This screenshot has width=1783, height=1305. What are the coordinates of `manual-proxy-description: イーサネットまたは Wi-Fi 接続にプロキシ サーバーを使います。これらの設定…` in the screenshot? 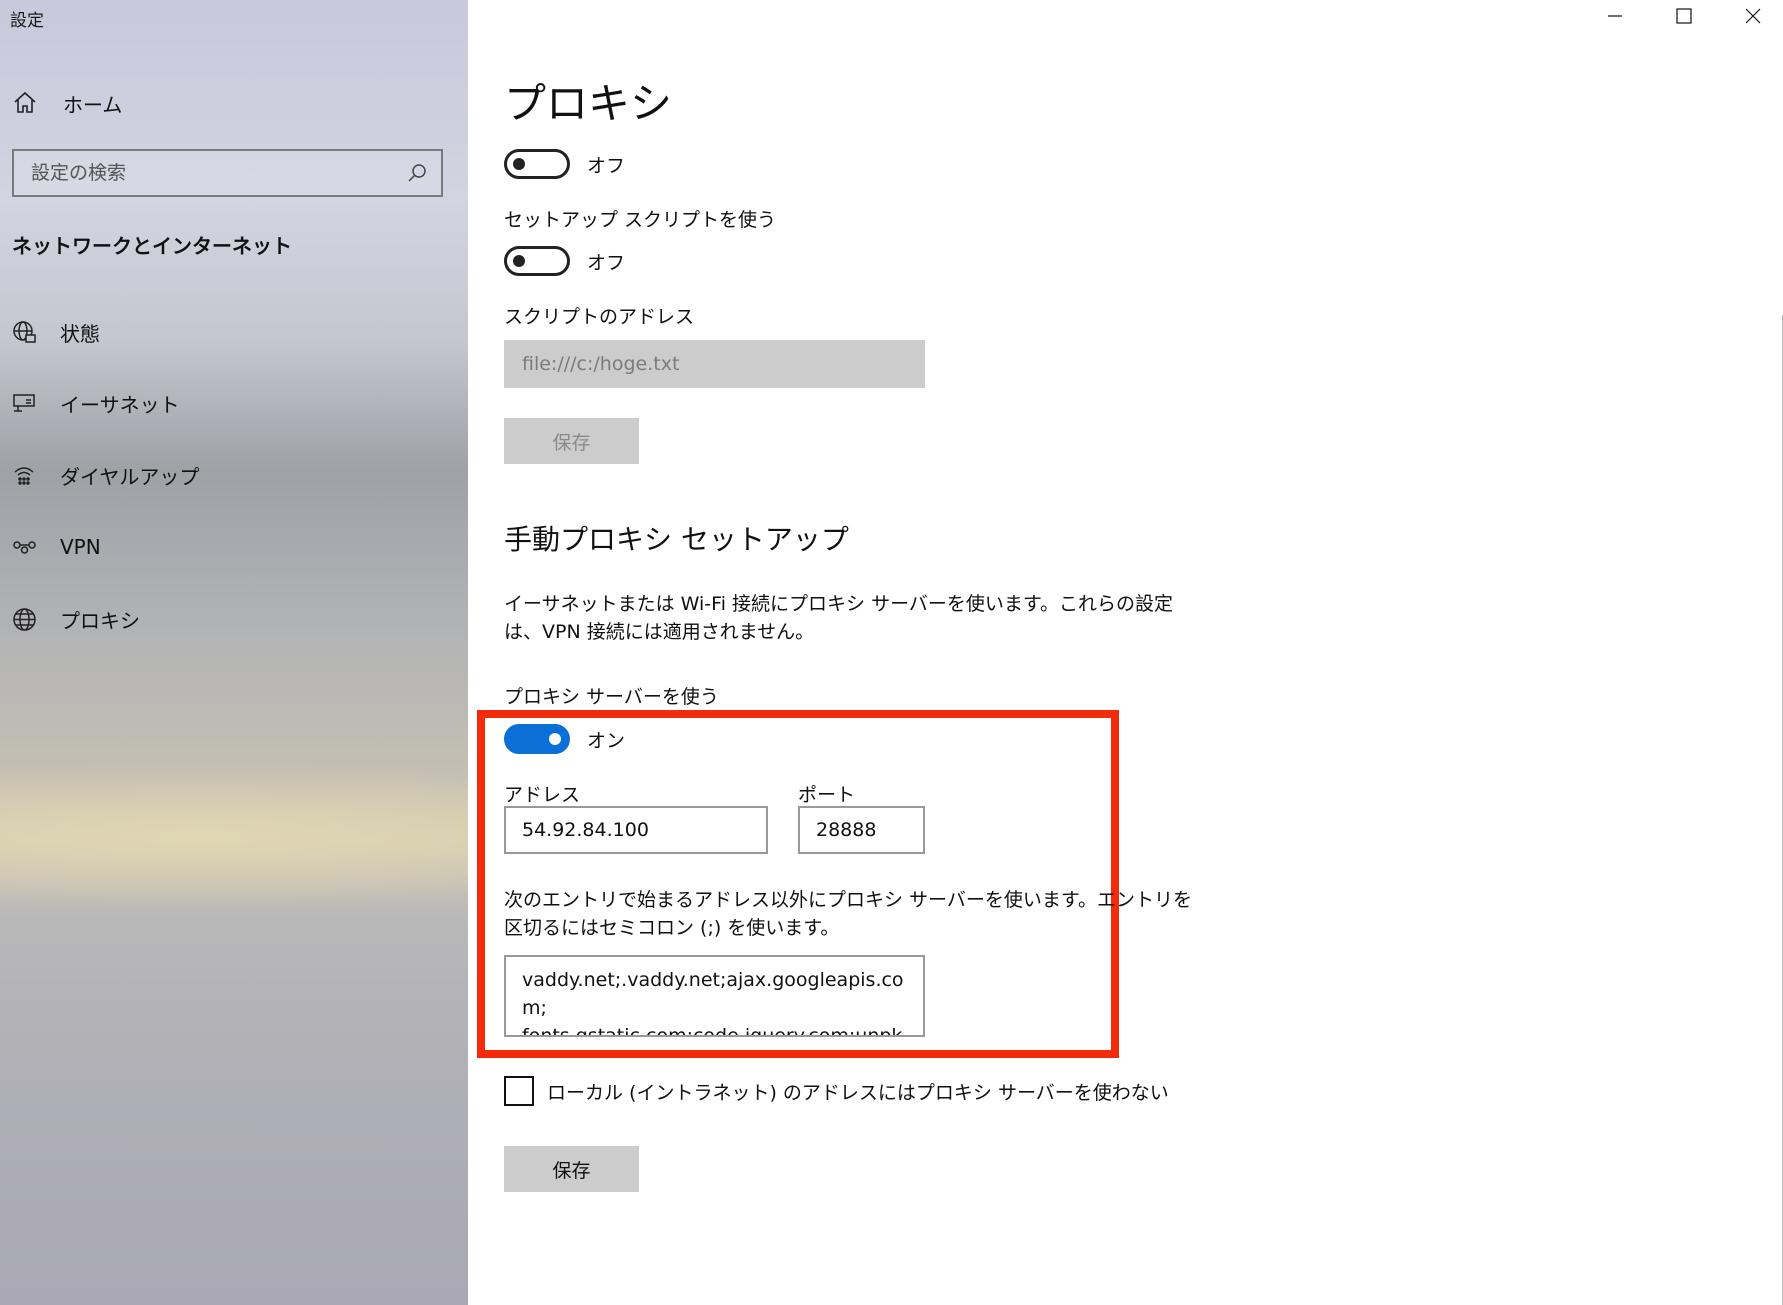 It's located at (838, 618).